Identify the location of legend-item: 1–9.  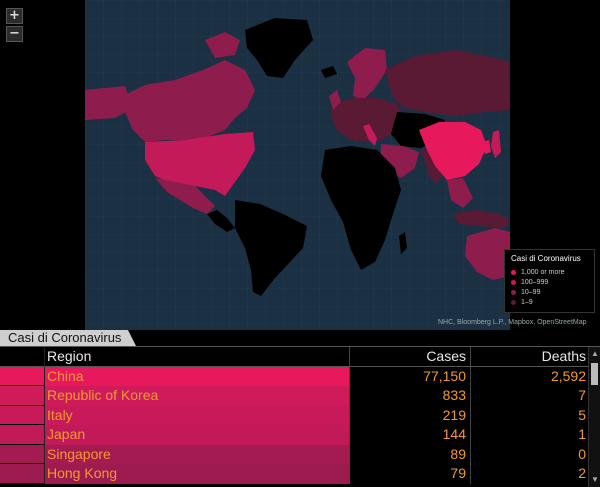
(549, 302).